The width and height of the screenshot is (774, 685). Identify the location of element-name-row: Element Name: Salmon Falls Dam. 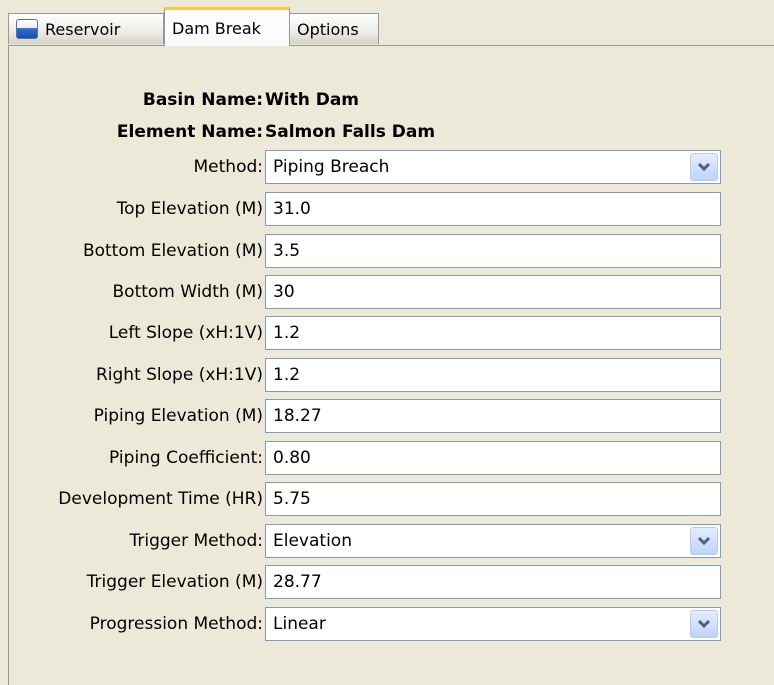
(391, 132).